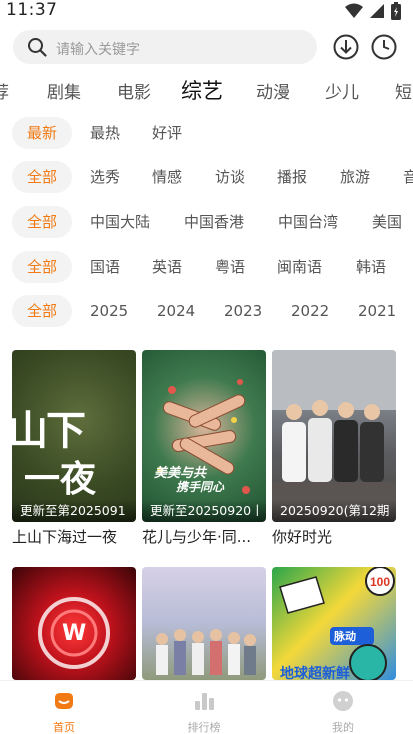  What do you see at coordinates (214, 222) in the screenshot?
I see `chip-hongkong: 中国香港` at bounding box center [214, 222].